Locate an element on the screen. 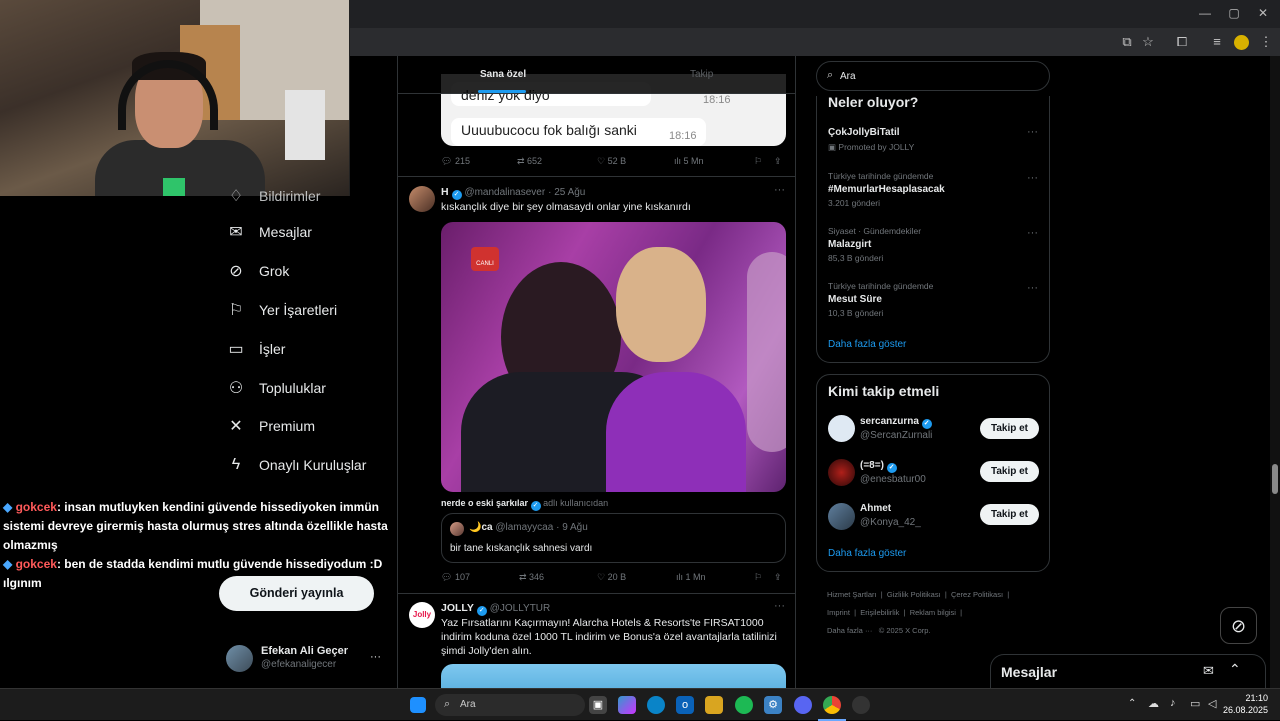 This screenshot has width=1280, height=721. tab-following: Takip is located at coordinates (701, 74).